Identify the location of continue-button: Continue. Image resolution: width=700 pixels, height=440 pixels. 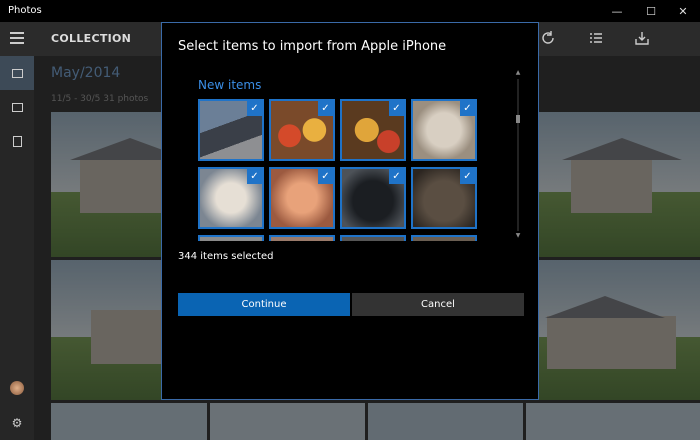
(264, 304).